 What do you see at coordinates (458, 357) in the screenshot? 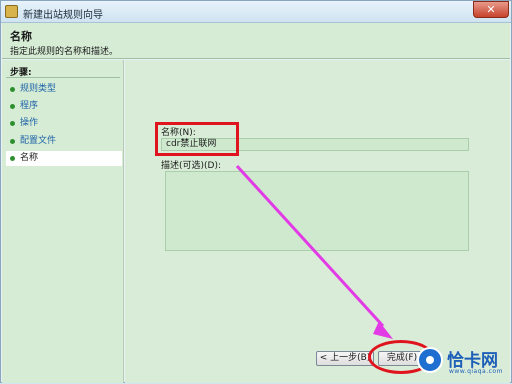
I see `watermark-logo: 恰卡网 www.qiaqa.com` at bounding box center [458, 357].